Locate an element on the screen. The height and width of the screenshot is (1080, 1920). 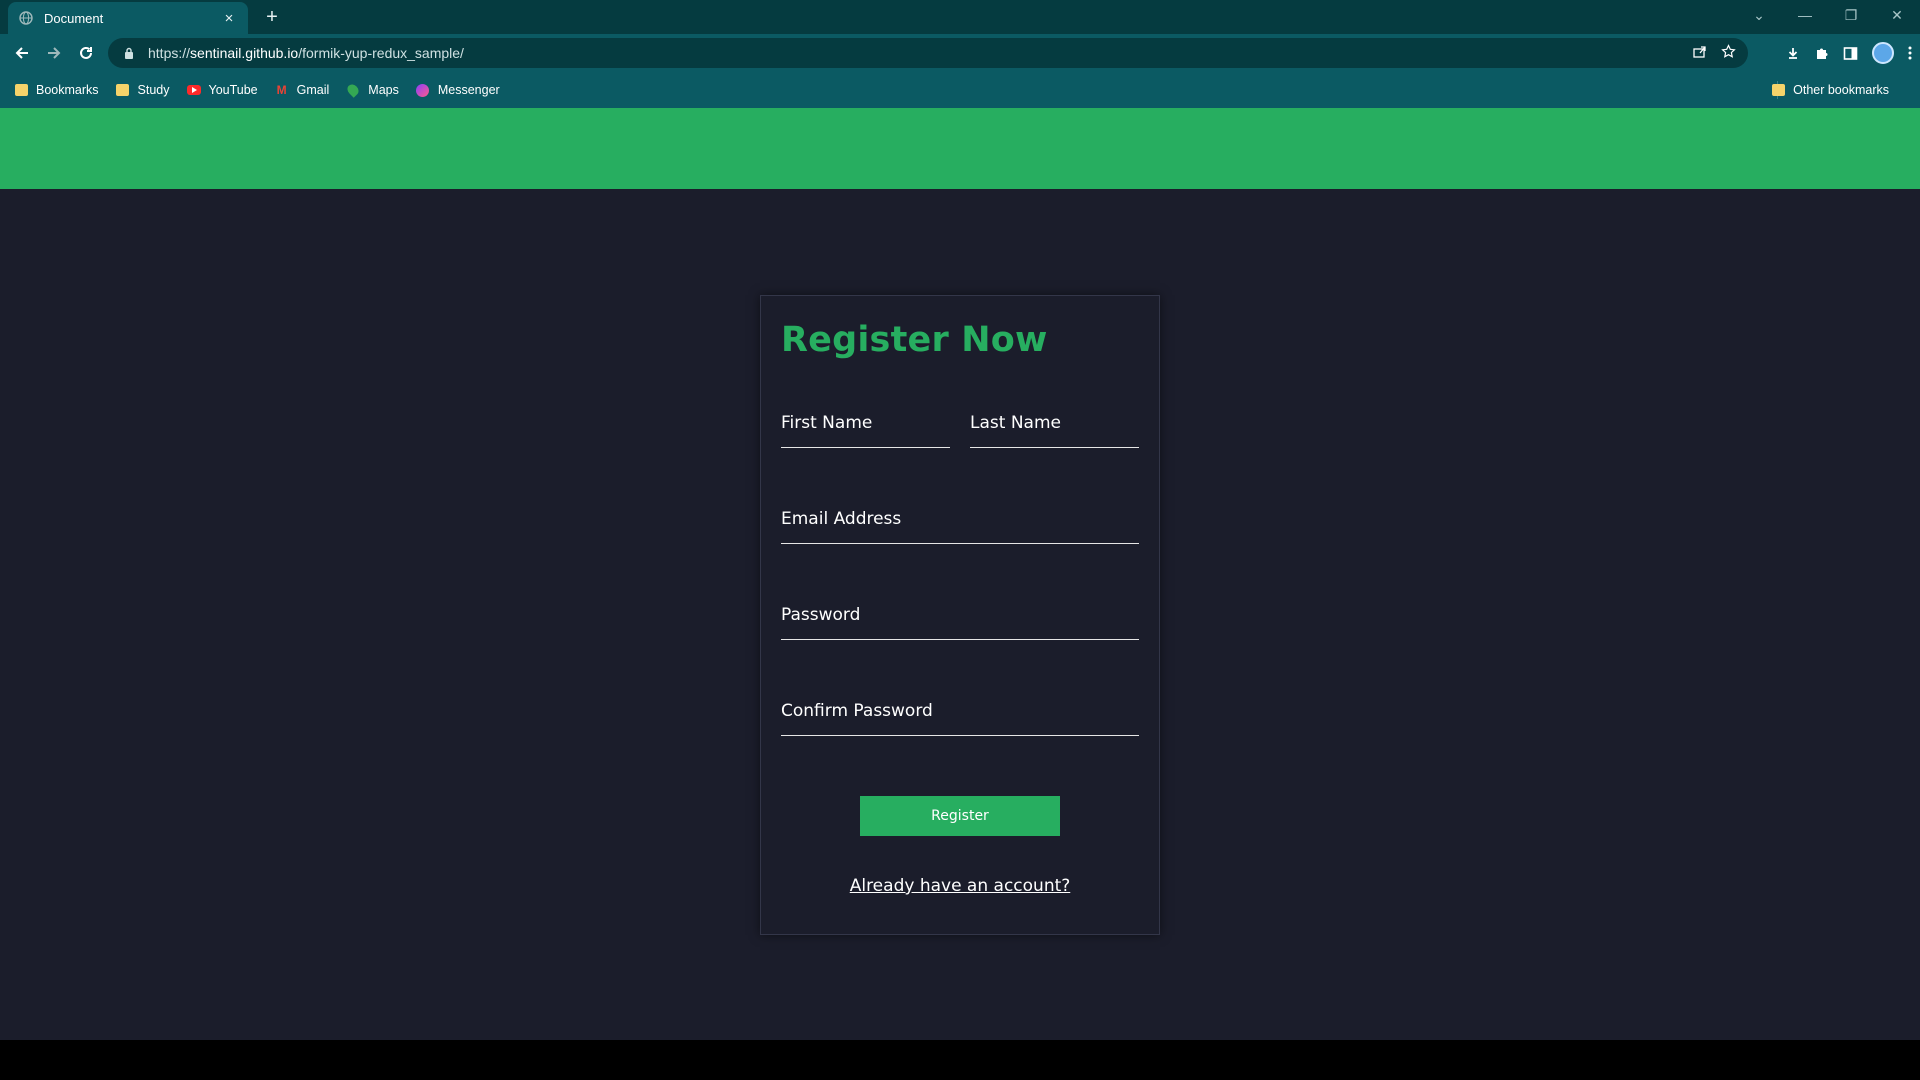
confirm-password-label: Confirm Password is located at coordinates (857, 711).